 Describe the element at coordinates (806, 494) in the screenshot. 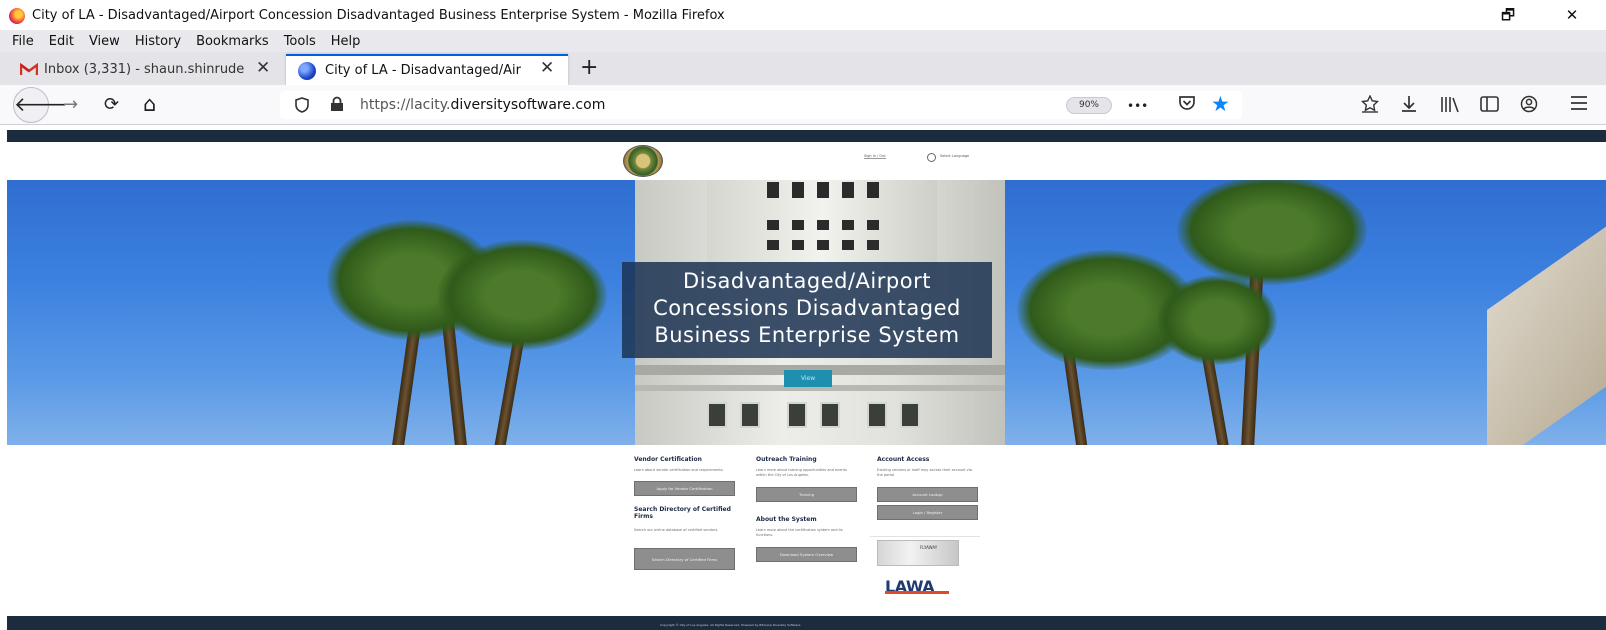

I see `training-button: Training` at that location.